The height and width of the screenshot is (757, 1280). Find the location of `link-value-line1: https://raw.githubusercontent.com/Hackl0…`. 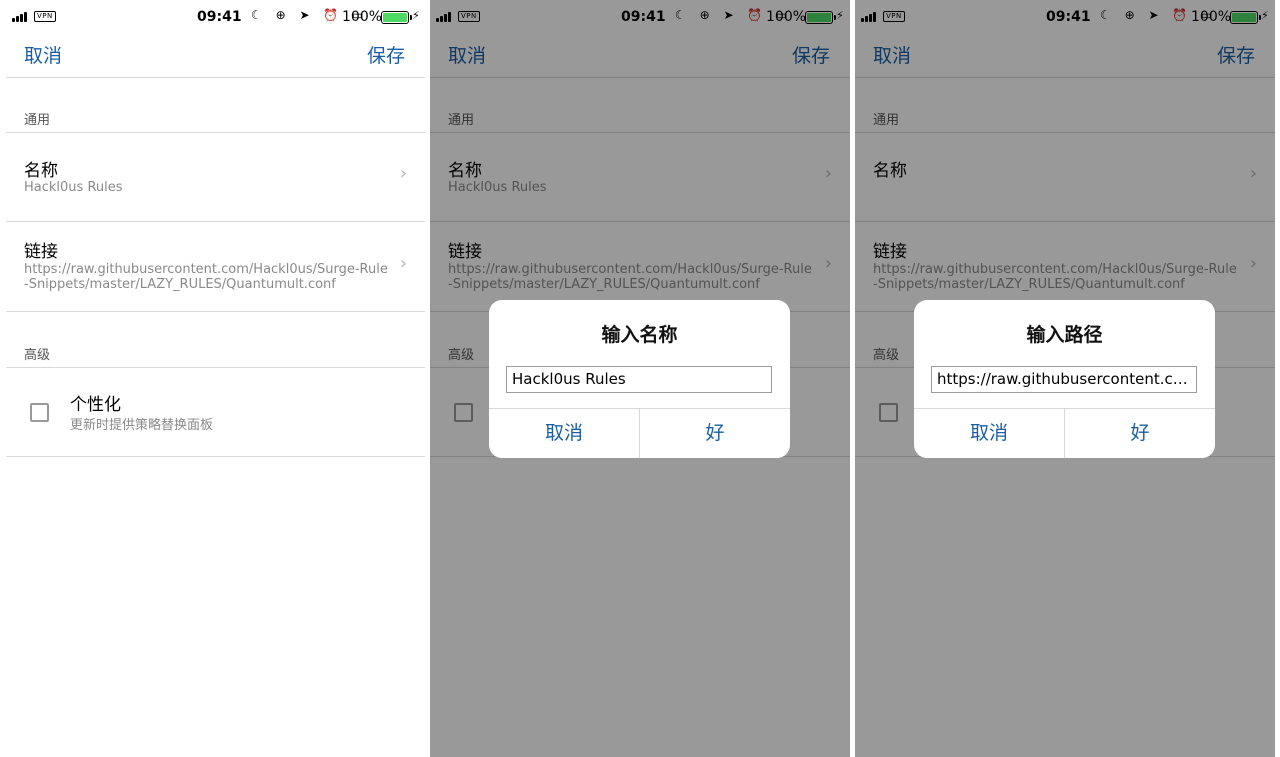

link-value-line1: https://raw.githubusercontent.com/Hackl0… is located at coordinates (206, 269).